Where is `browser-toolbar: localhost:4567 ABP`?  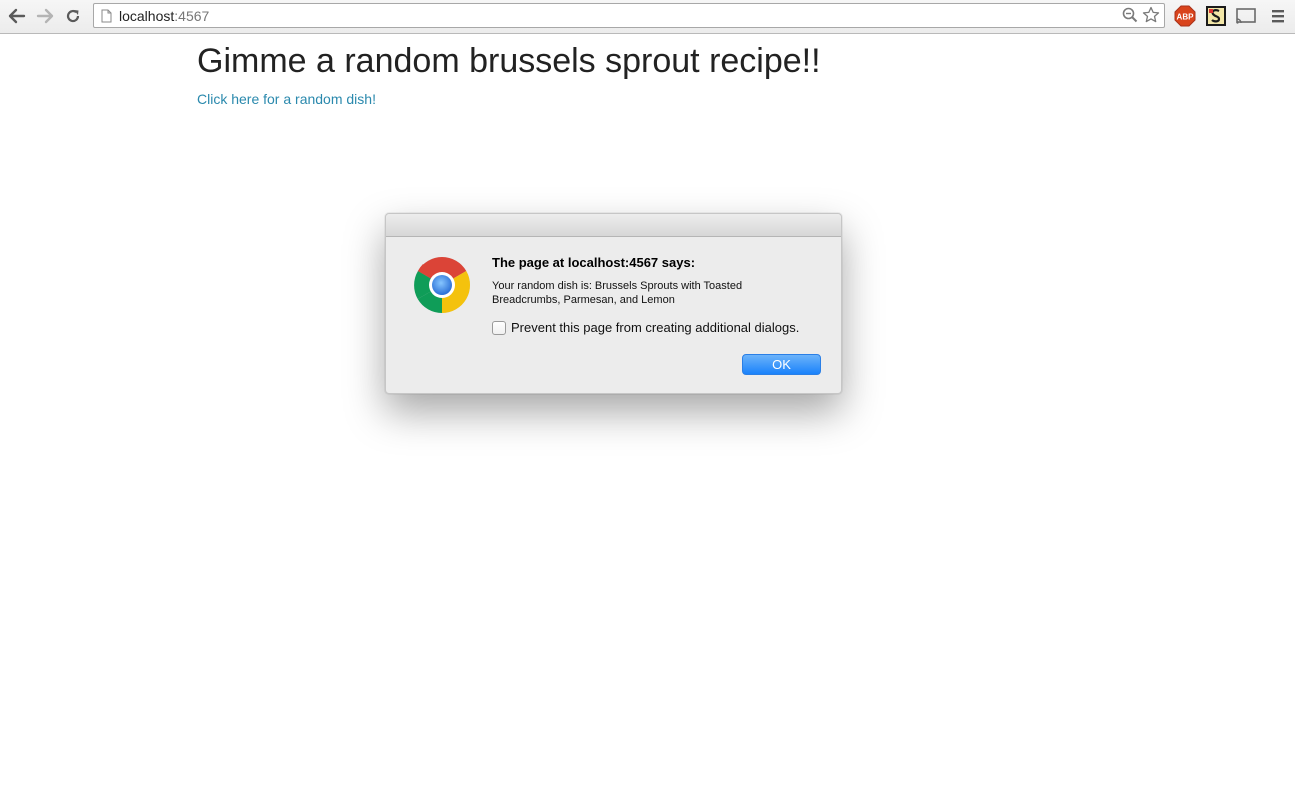 browser-toolbar: localhost:4567 ABP is located at coordinates (647, 17).